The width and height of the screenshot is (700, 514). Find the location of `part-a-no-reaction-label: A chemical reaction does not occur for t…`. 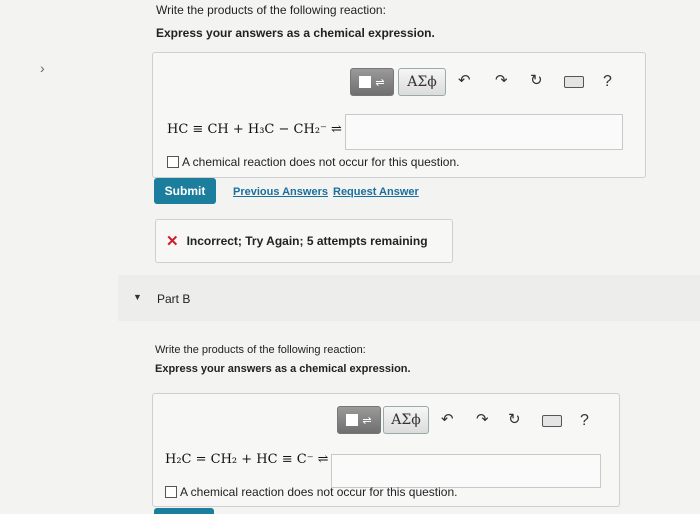

part-a-no-reaction-label: A chemical reaction does not occur for t… is located at coordinates (321, 162).